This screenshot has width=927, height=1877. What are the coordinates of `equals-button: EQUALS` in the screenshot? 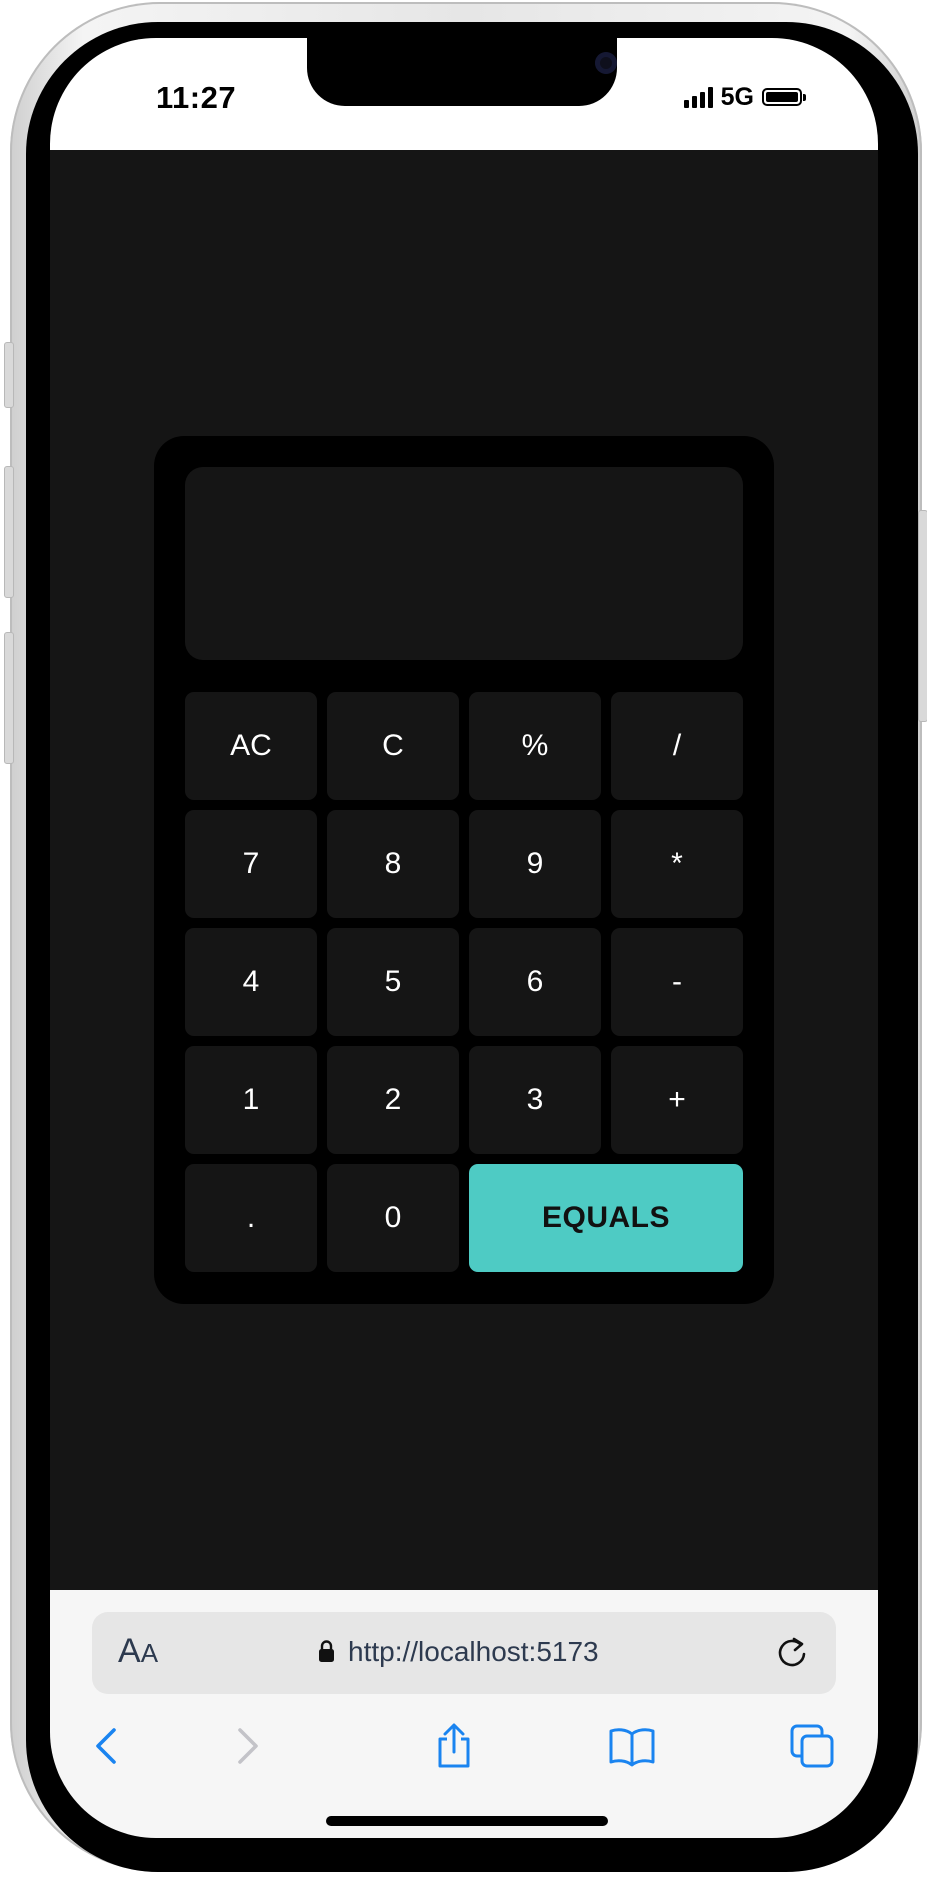 It's located at (606, 1218).